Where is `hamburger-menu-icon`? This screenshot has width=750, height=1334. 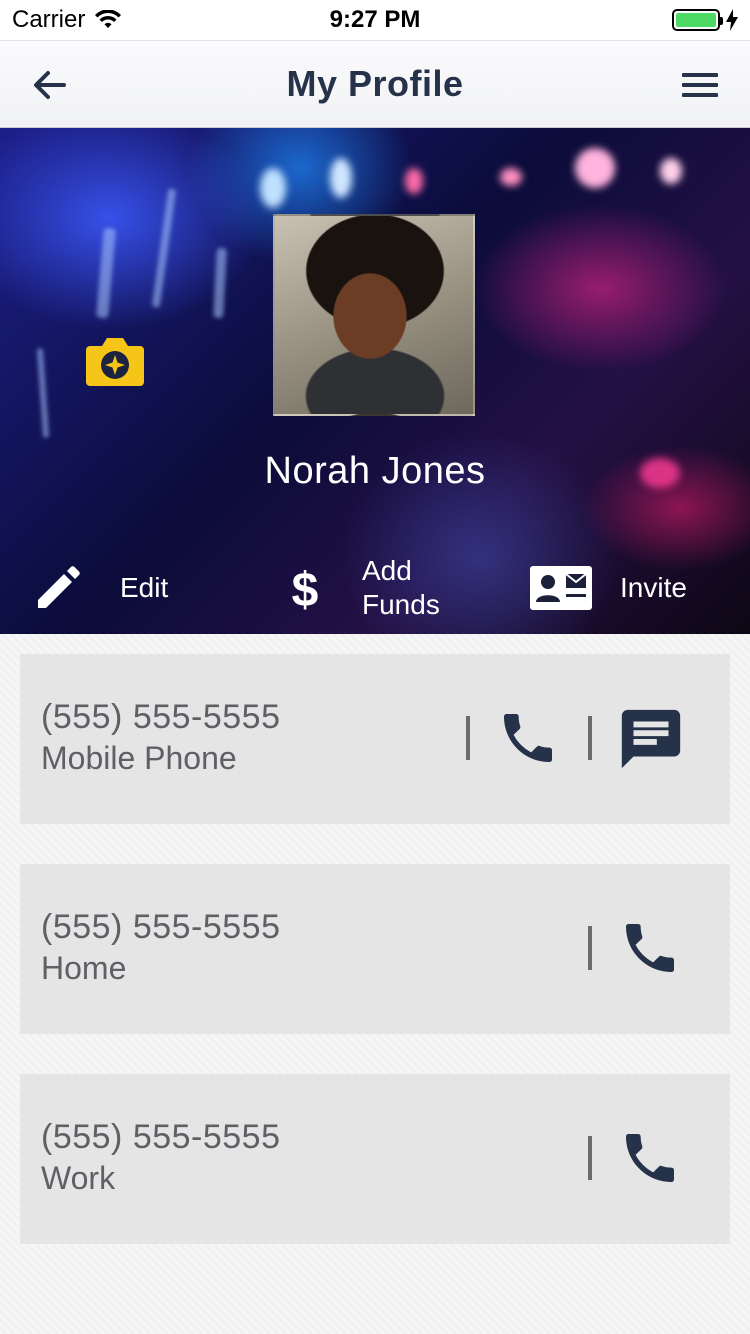 hamburger-menu-icon is located at coordinates (700, 85).